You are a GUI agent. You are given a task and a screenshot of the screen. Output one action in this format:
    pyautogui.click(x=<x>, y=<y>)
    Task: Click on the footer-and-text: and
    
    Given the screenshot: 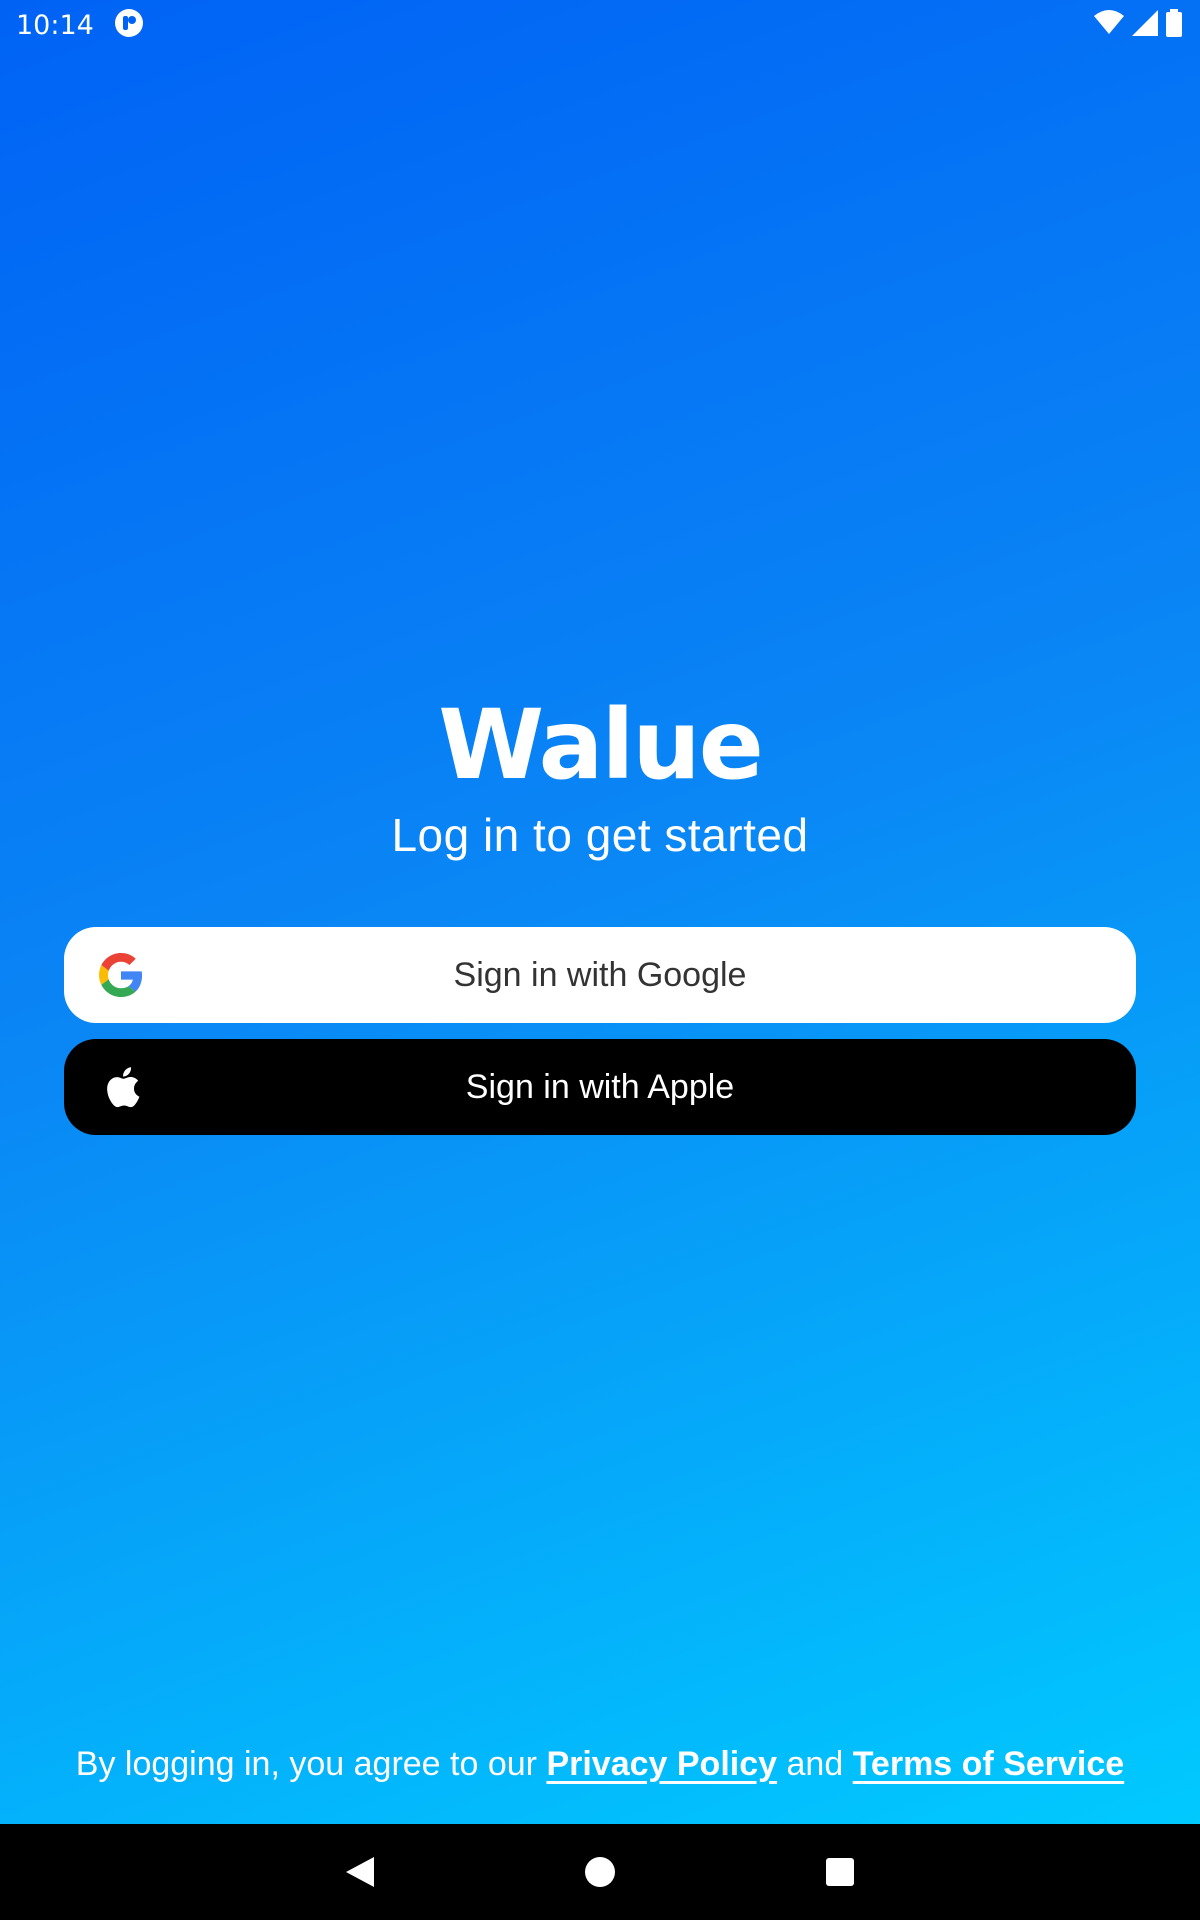 What is the action you would take?
    pyautogui.click(x=815, y=1764)
    